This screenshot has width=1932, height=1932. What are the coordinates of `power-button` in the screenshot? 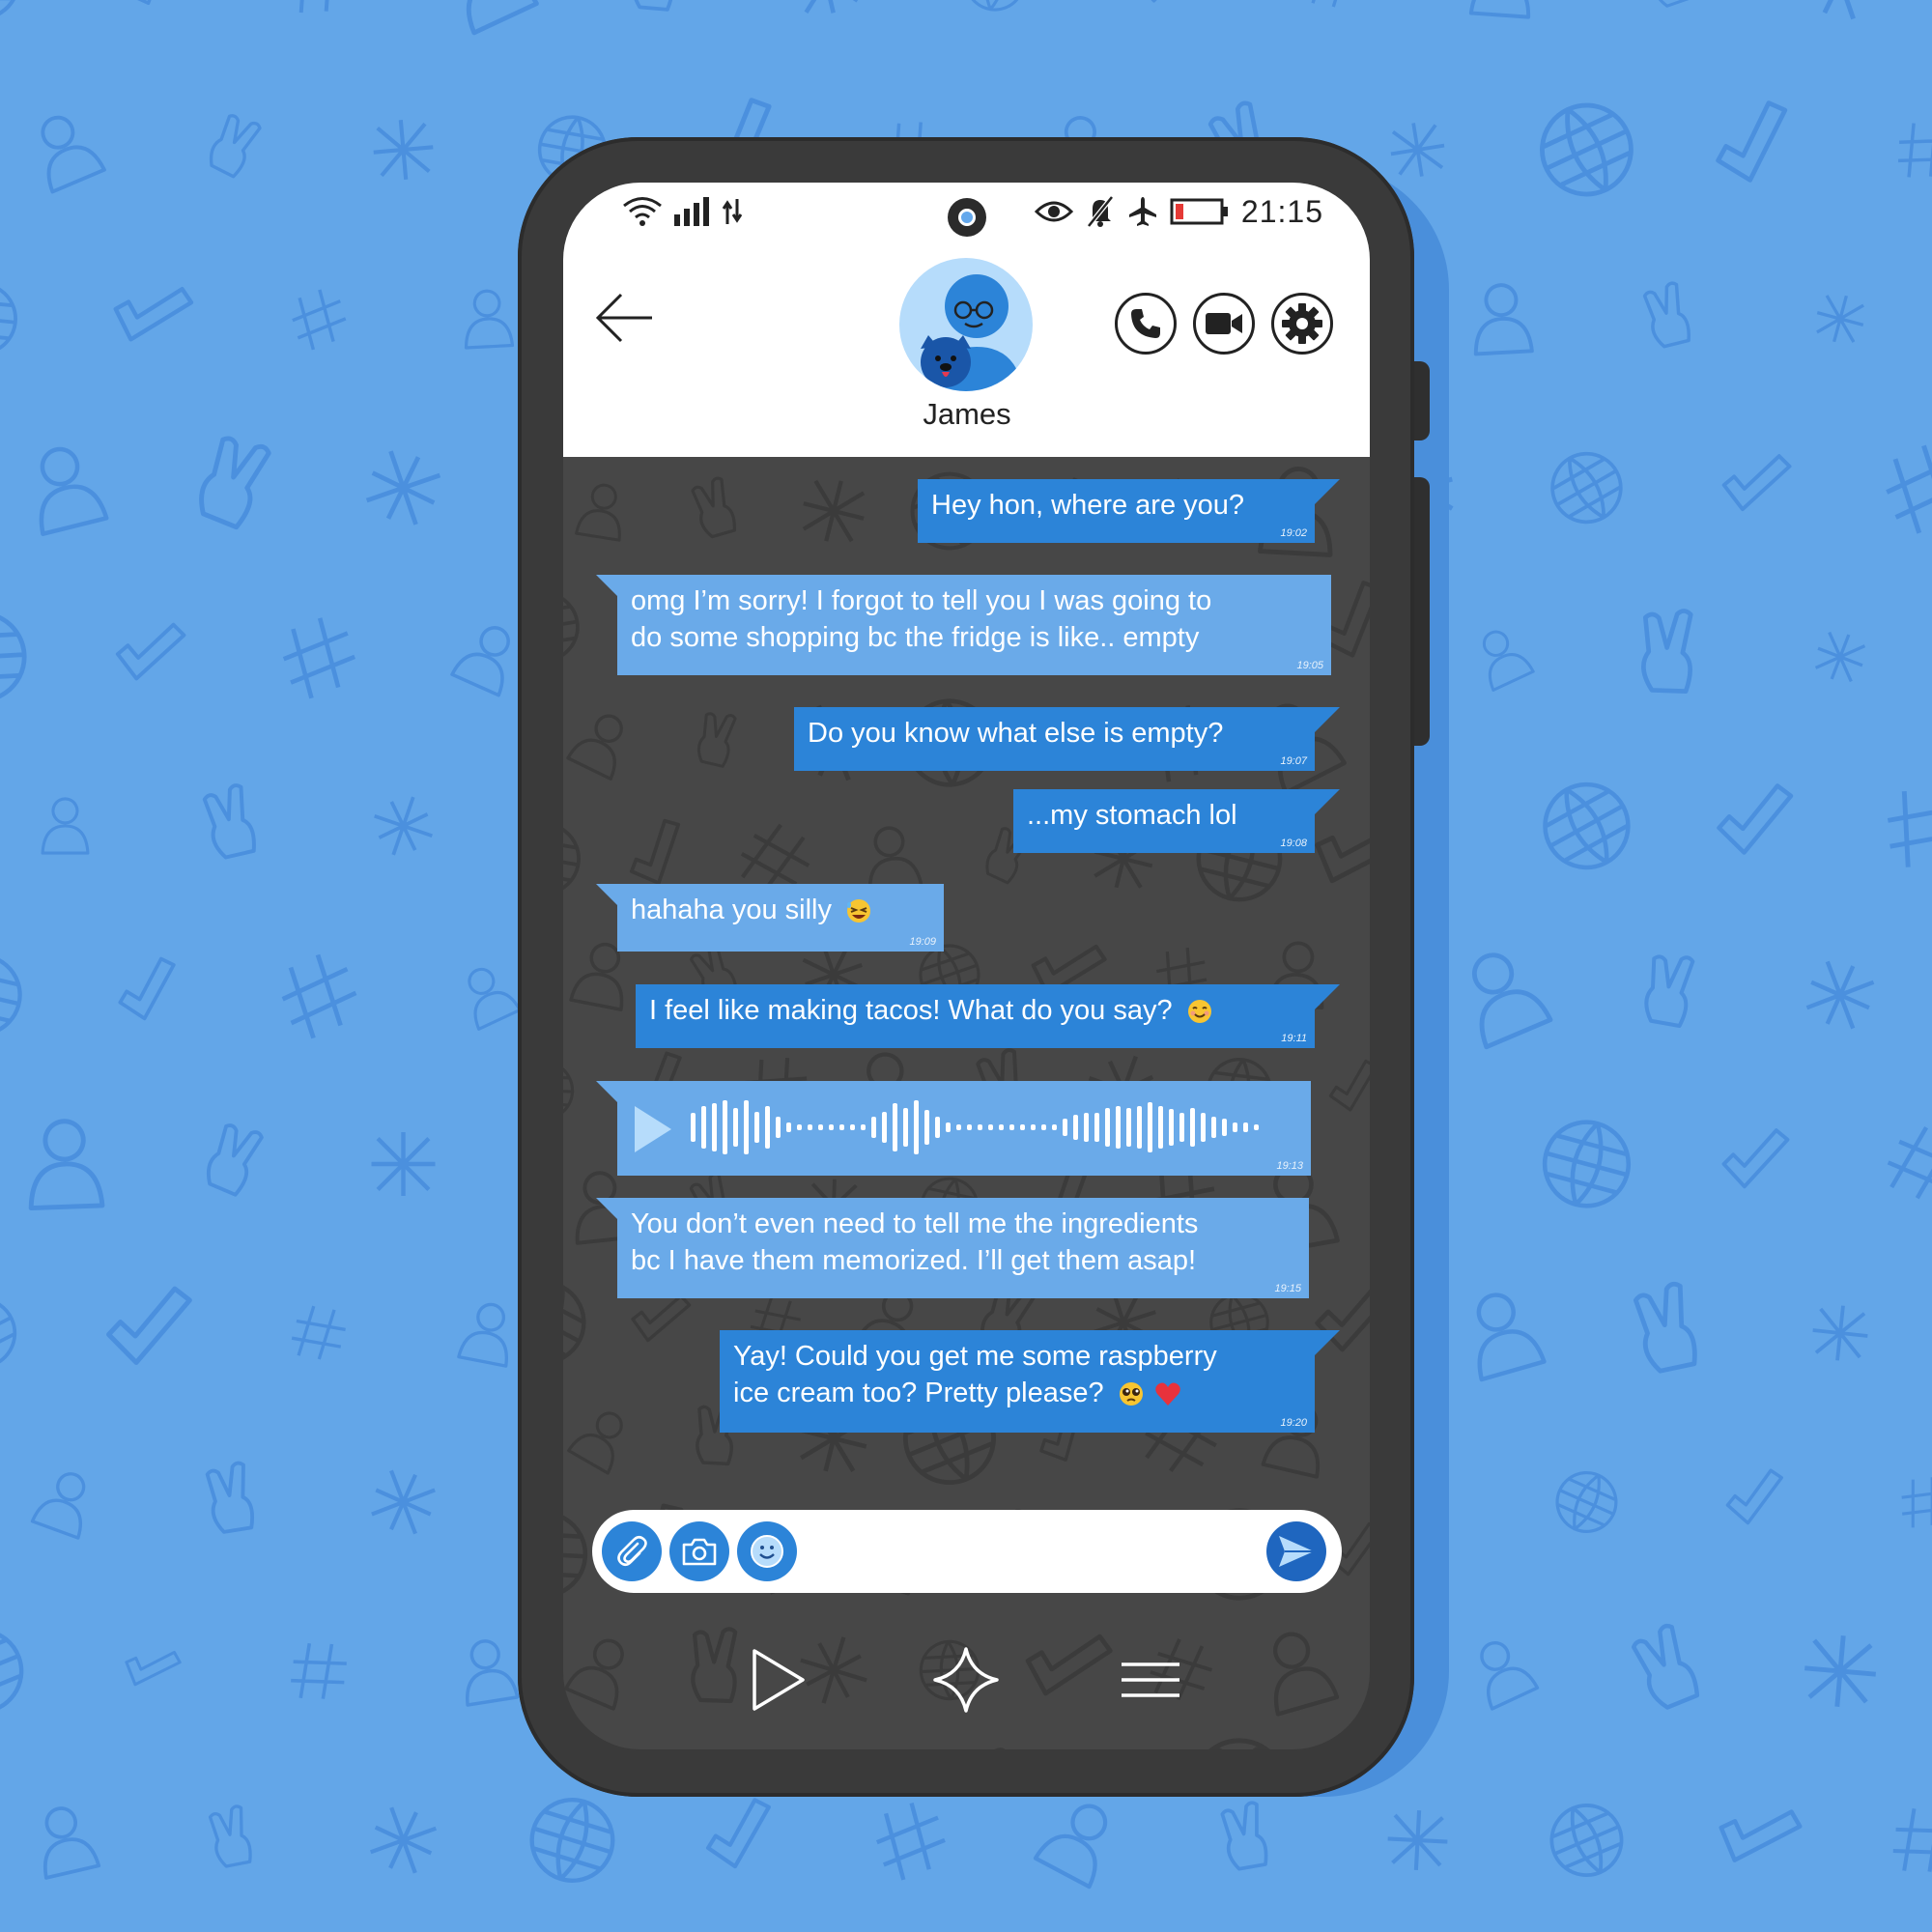 It's located at (1421, 400).